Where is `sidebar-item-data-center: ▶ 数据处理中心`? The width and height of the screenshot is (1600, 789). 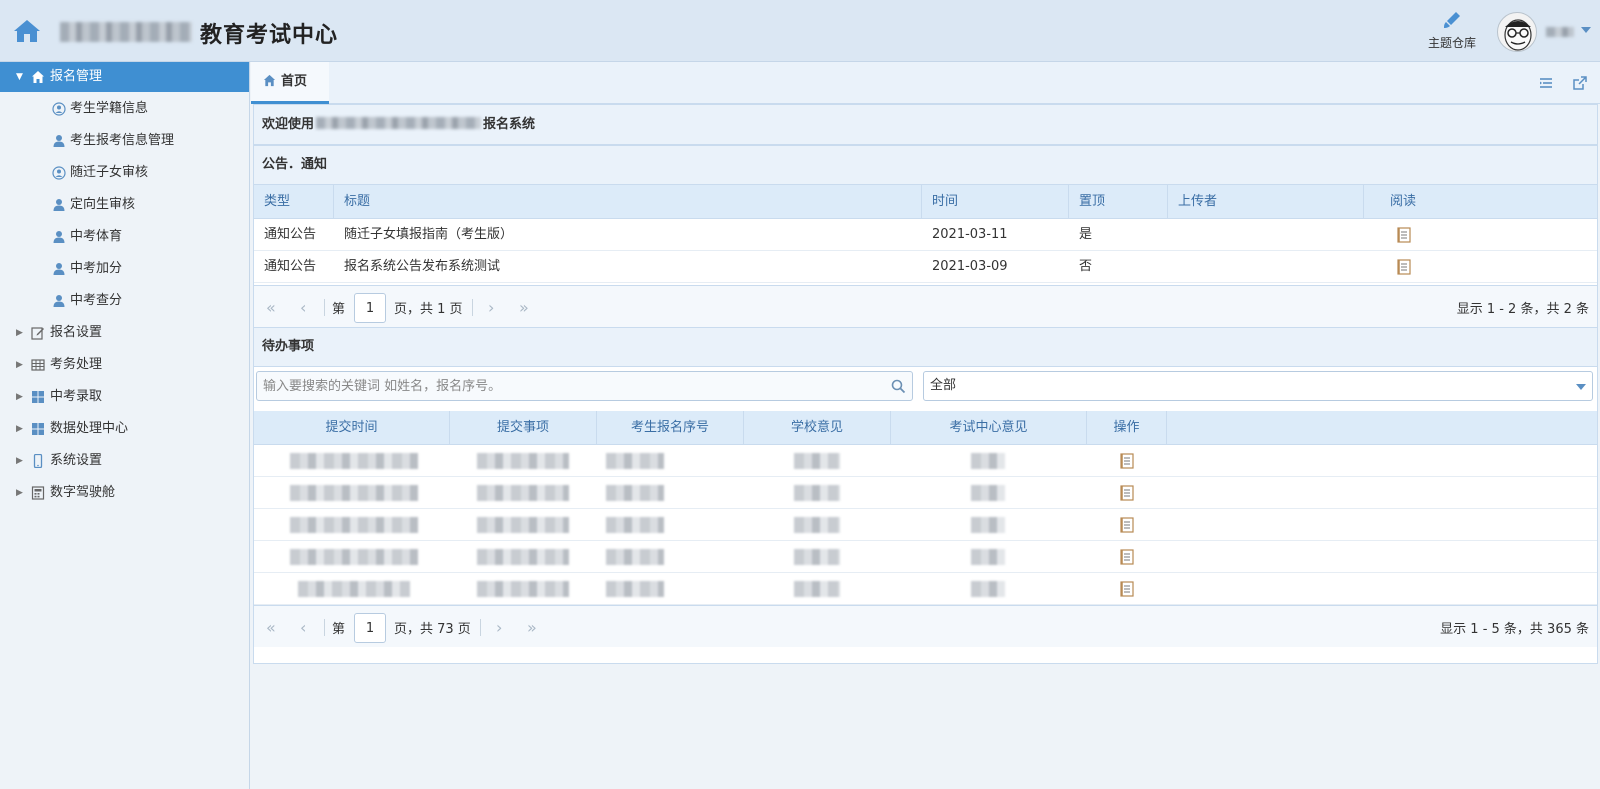
sidebar-item-data-center: ▶ 数据处理中心 is located at coordinates (124, 429).